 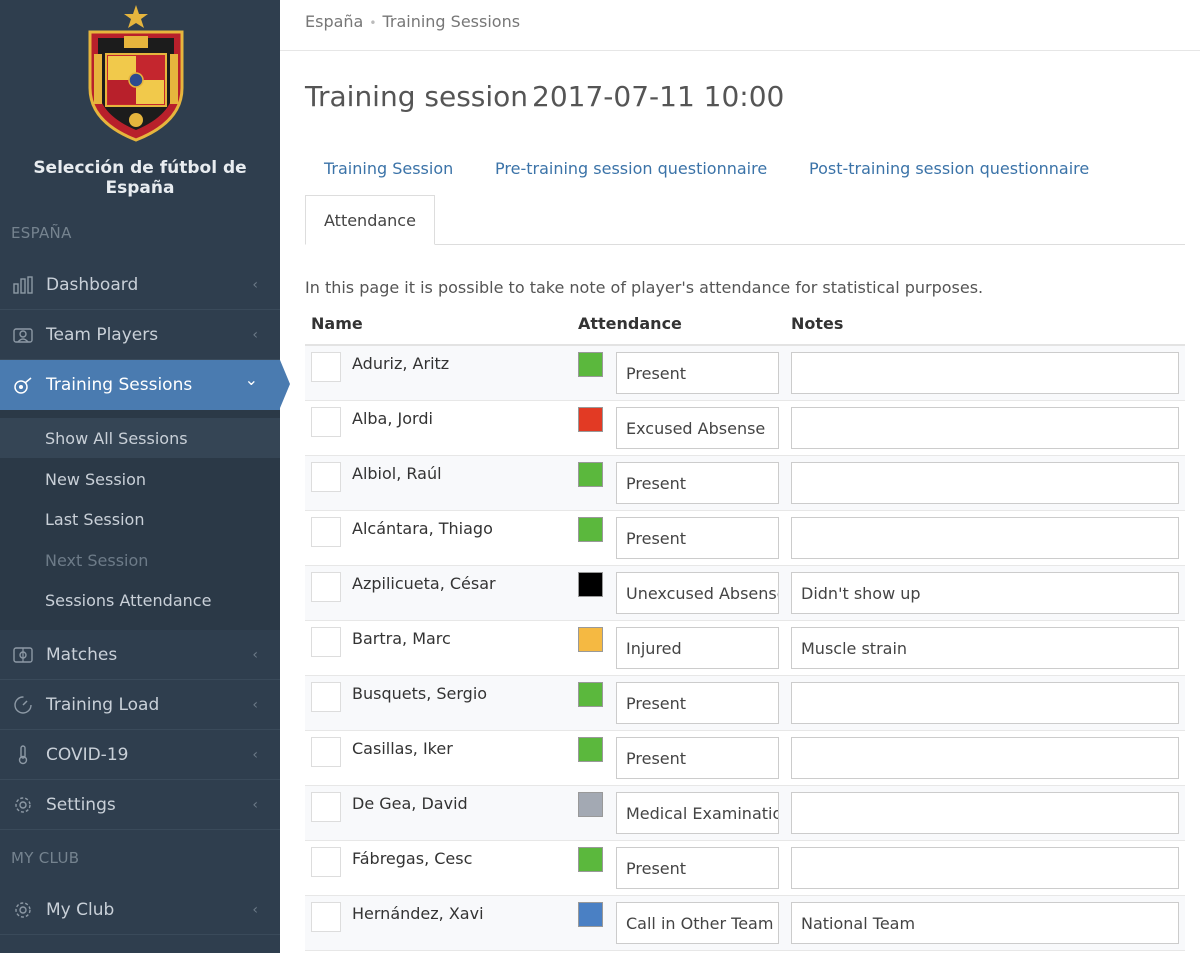 I want to click on table-row: Bartra, Marc Injured Muscle strain, so click(x=745, y=648).